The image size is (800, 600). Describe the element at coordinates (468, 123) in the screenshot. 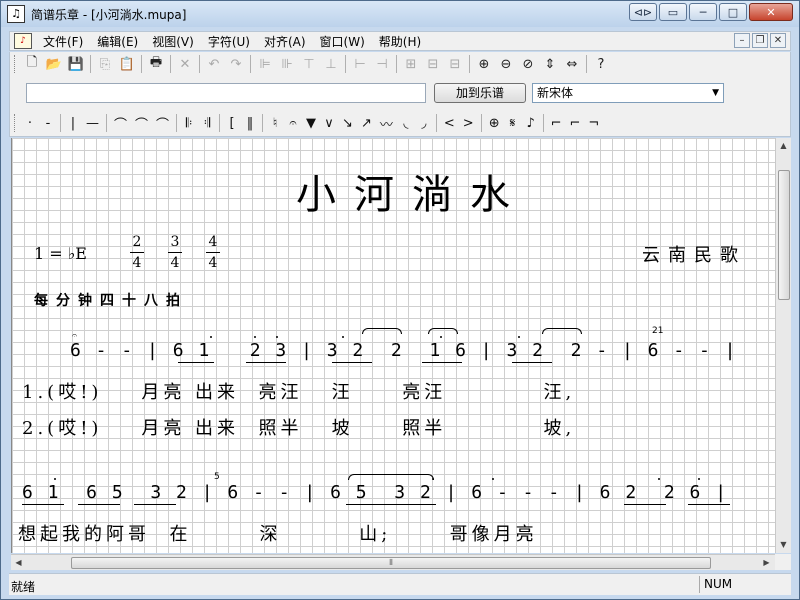

I see `decrescendo-symbol-button: >` at that location.